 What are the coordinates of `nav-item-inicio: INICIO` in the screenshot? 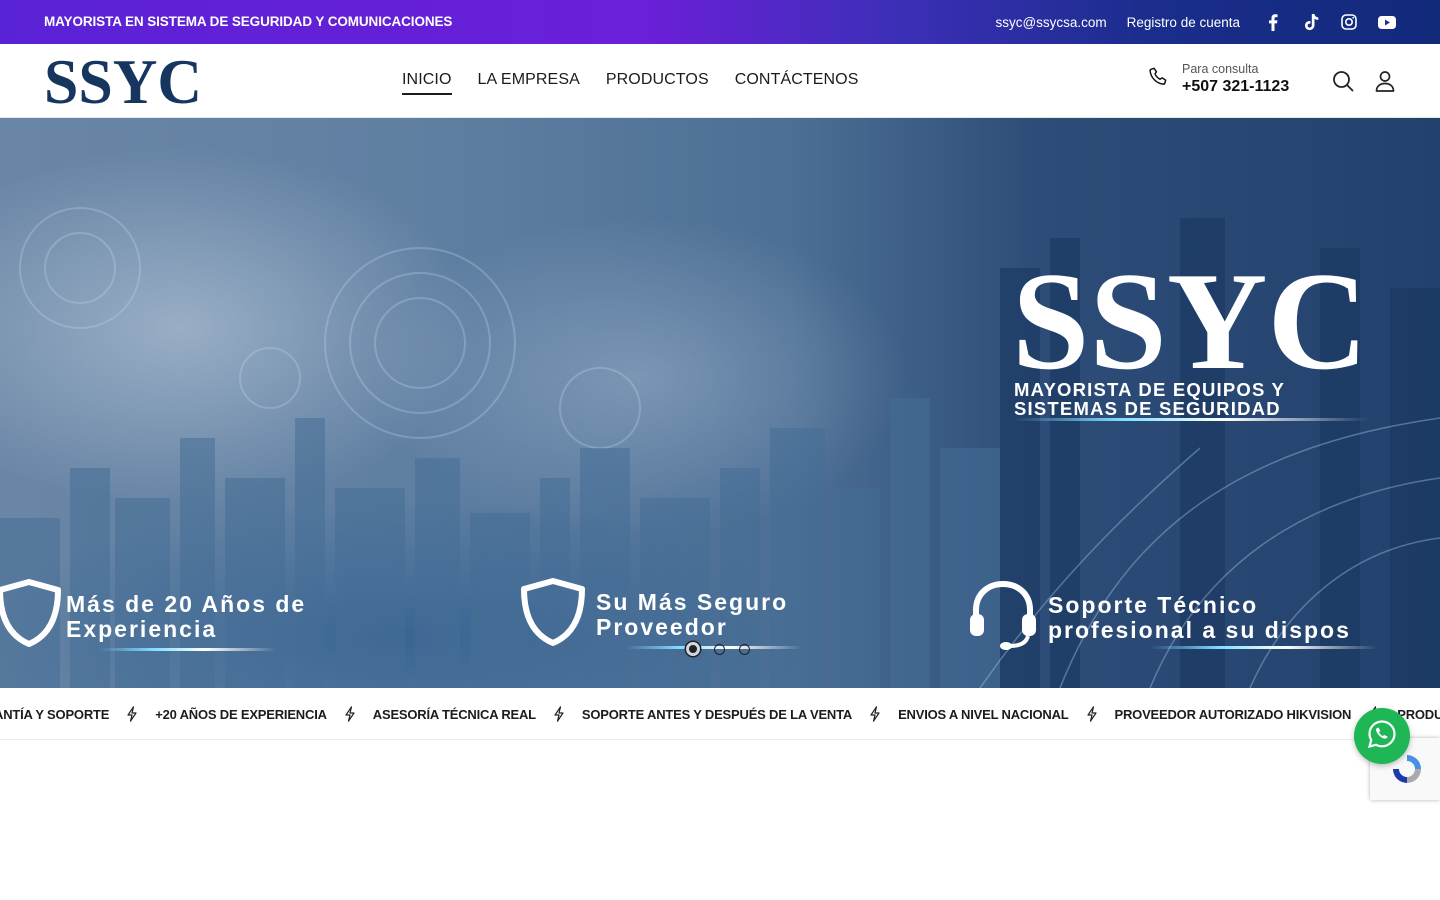 It's located at (427, 83).